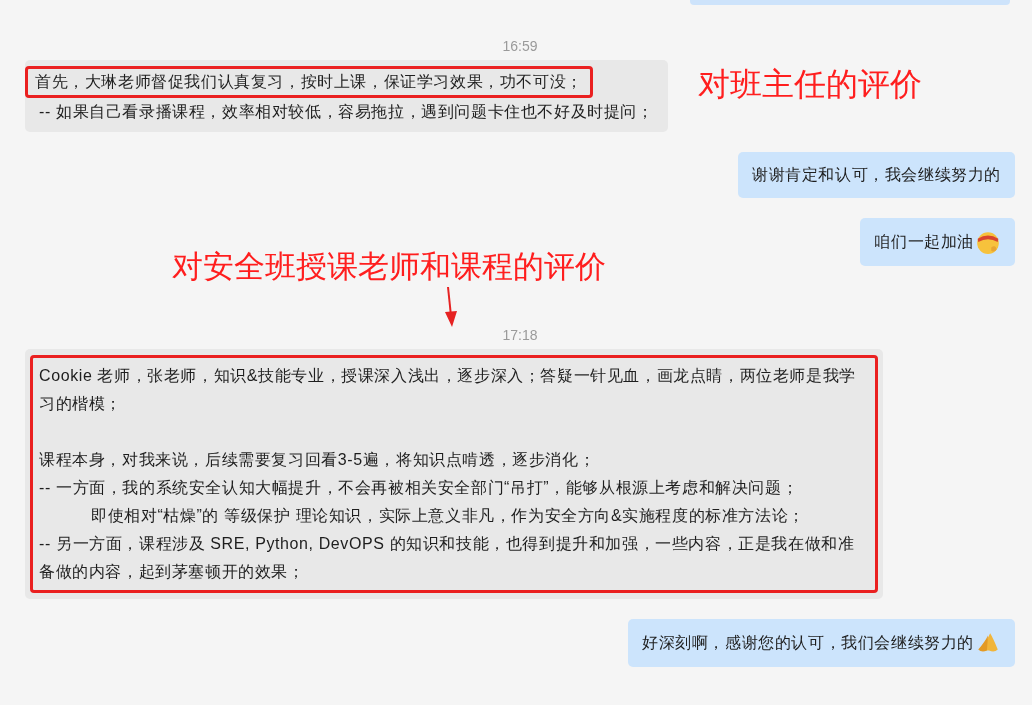  What do you see at coordinates (419, 488) in the screenshot?
I see `message-text: -- 一方面，我的系统安全认知大幅提升，不会再被相关安全部门“吊打”，能够从根源上考虑和解决问题；` at bounding box center [419, 488].